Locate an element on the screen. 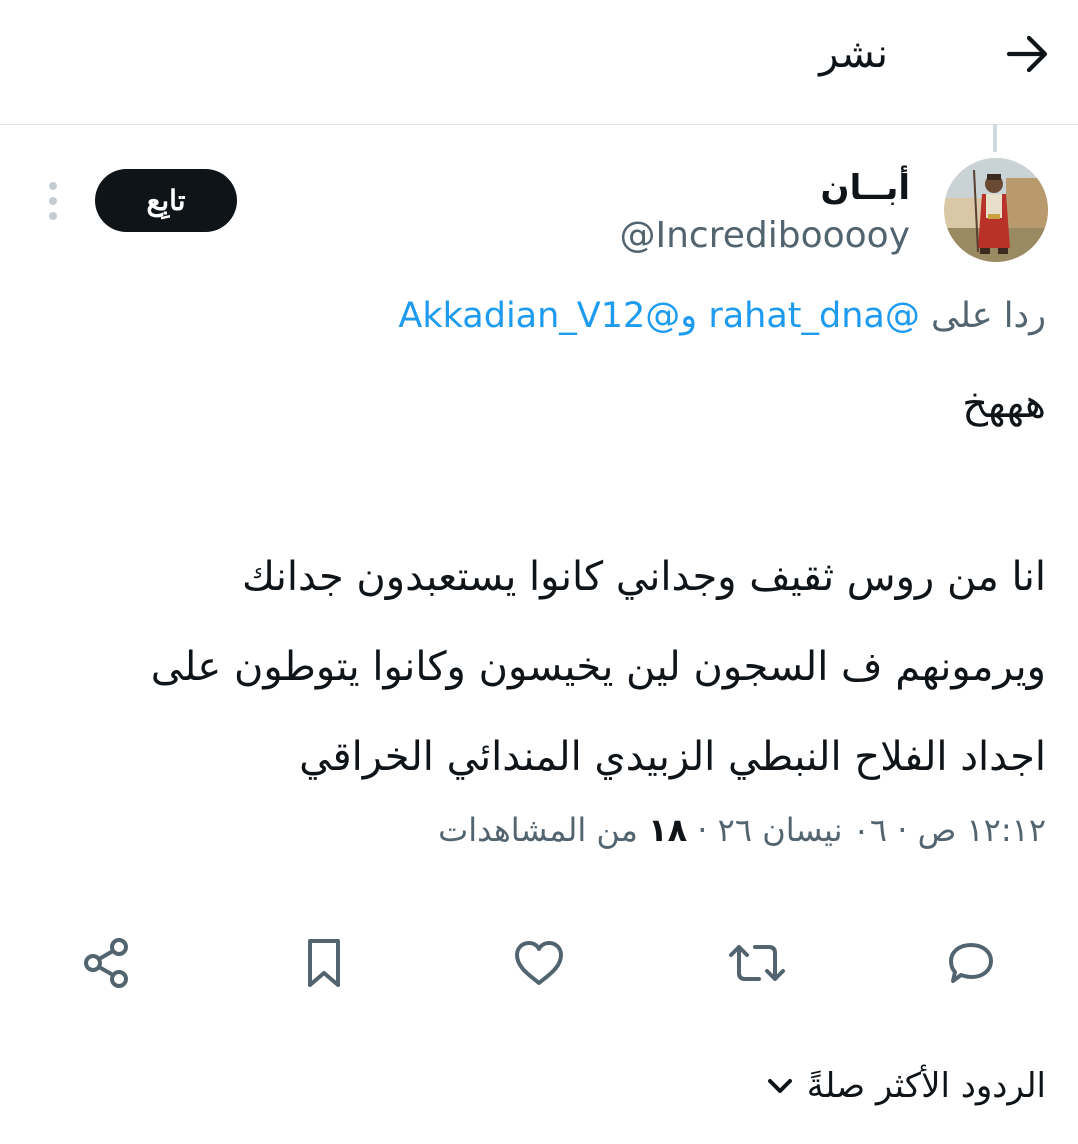 Image resolution: width=1078 pixels, height=1144 pixels. like-button is located at coordinates (539, 963).